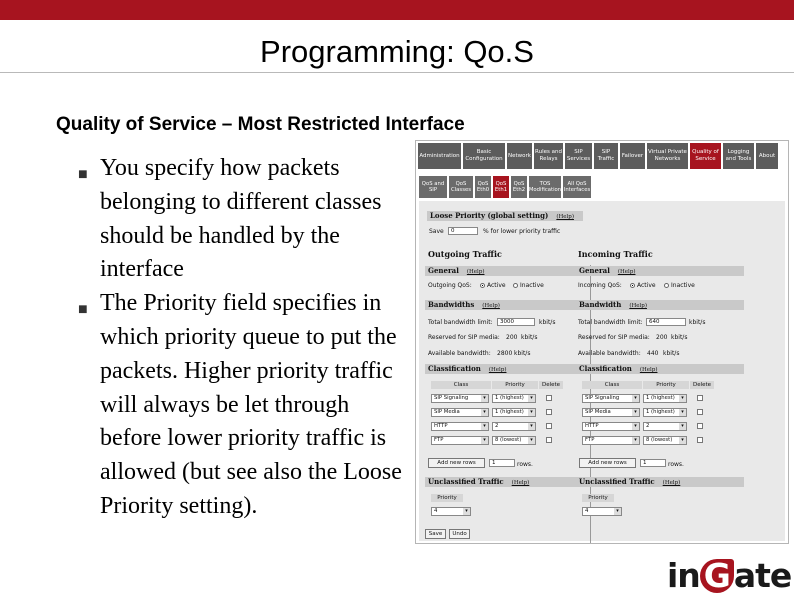  Describe the element at coordinates (463, 231) in the screenshot. I see `loose-priority-input: 0` at that location.